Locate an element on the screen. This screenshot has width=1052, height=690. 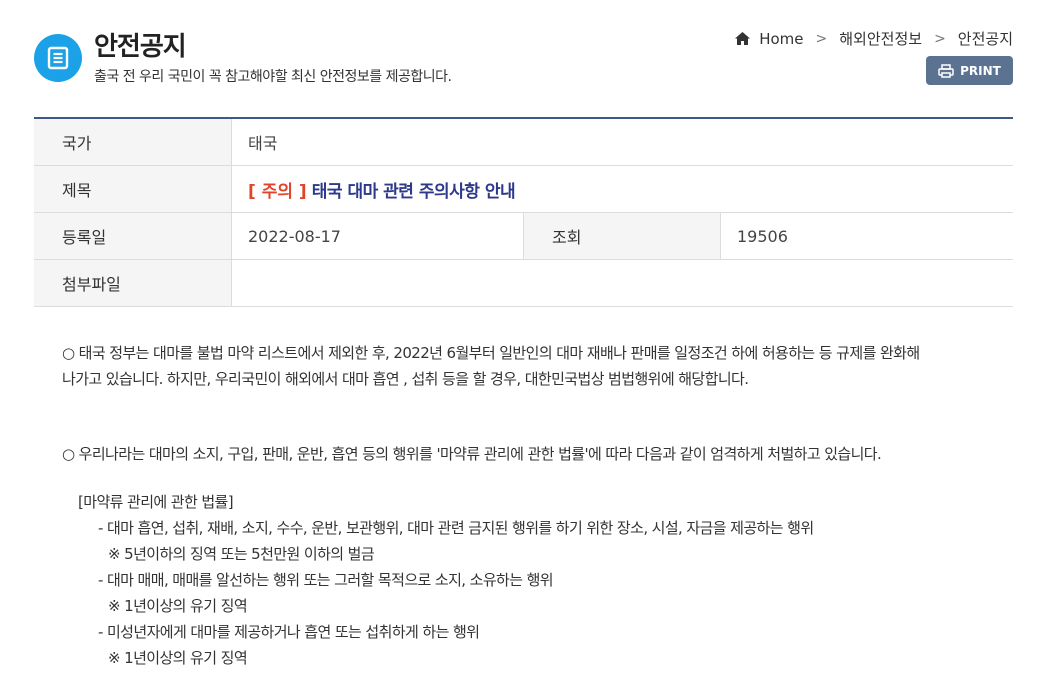
table-row: 국가 태국 is located at coordinates (523, 142).